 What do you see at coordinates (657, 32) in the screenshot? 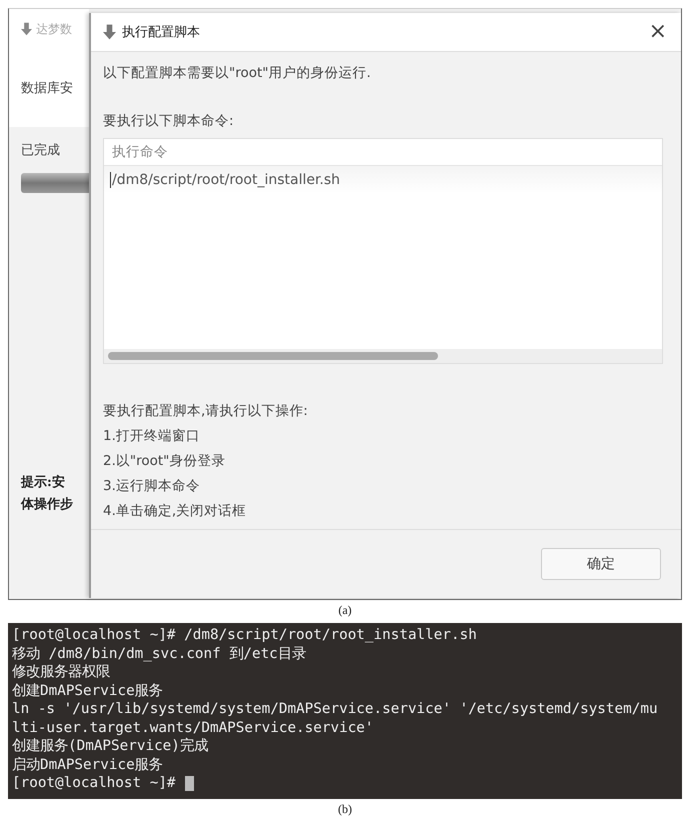
I see `close-button: ×` at bounding box center [657, 32].